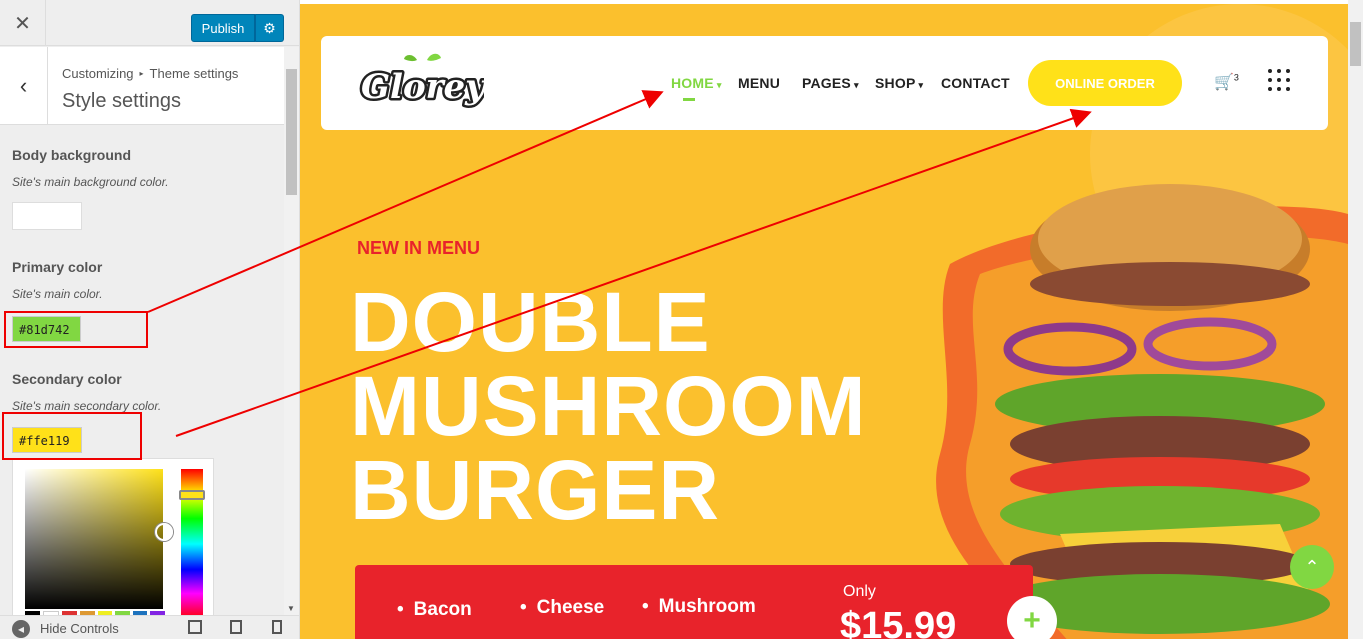  I want to click on nav-pages-label: PAGES, so click(826, 83).